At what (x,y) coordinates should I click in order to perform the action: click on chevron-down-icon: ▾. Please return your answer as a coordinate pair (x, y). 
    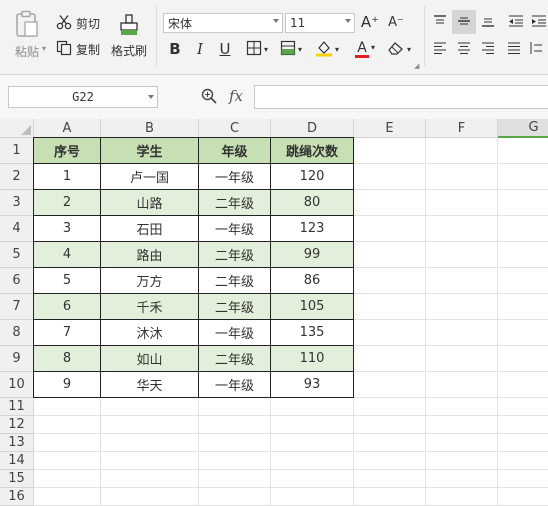
    Looking at the image, I should click on (373, 47).